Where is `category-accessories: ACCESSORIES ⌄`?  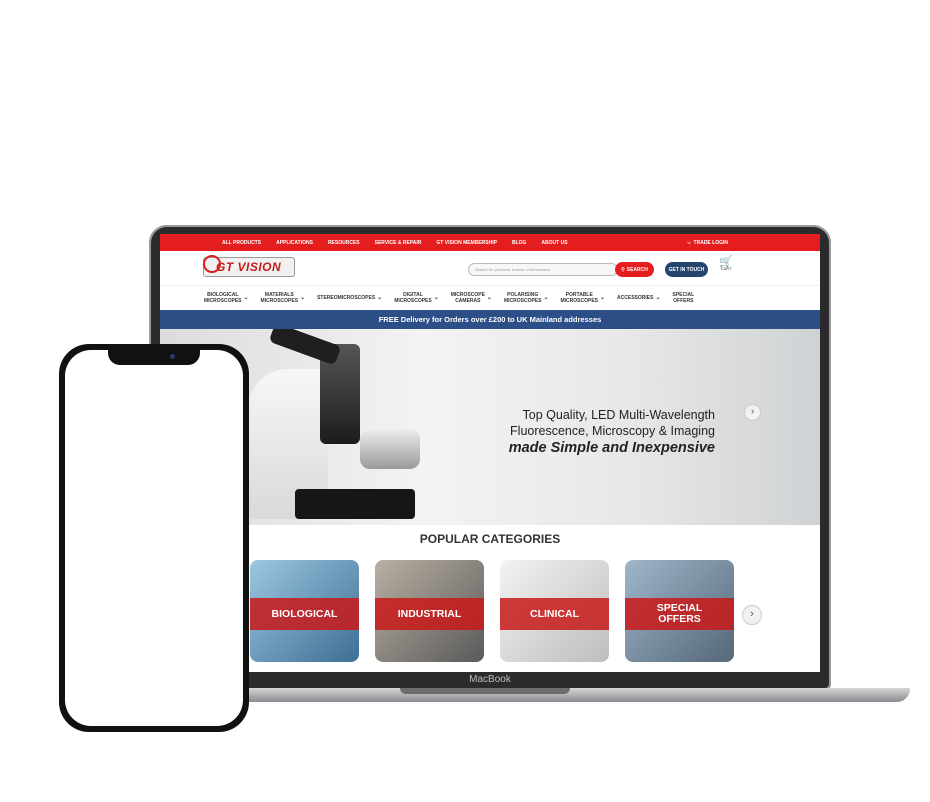
category-accessories: ACCESSORIES ⌄ is located at coordinates (638, 298).